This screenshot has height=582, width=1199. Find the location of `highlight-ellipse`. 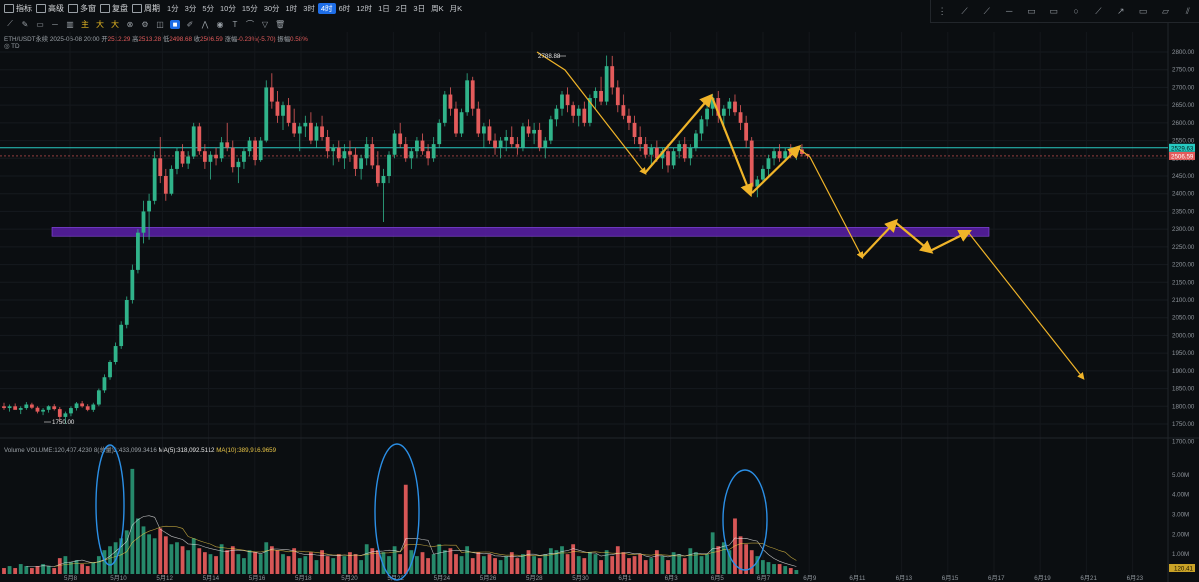

highlight-ellipse is located at coordinates (397, 512).